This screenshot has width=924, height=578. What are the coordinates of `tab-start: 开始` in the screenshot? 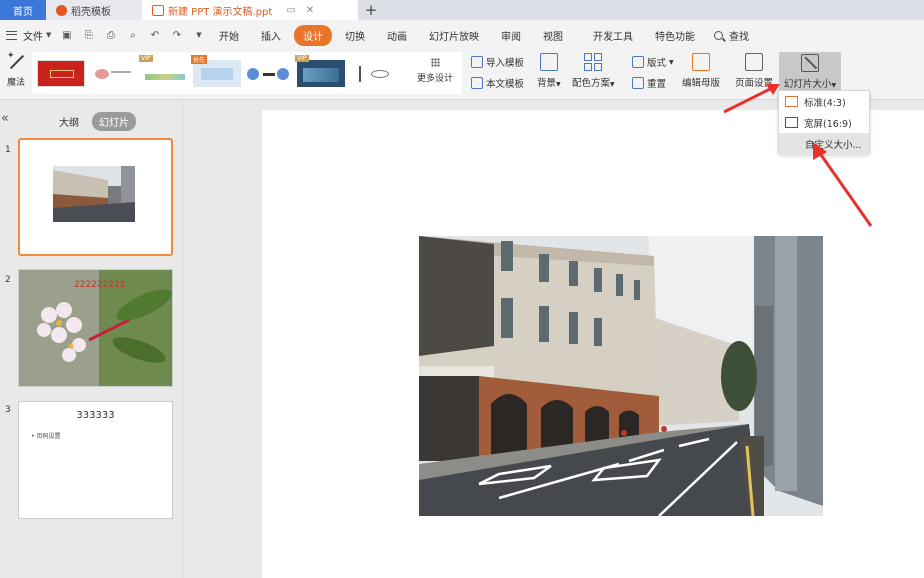 It's located at (229, 35).